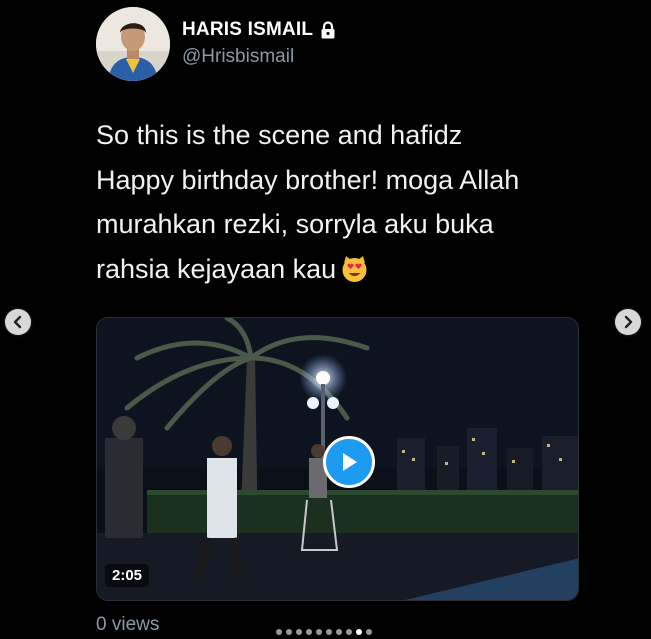 The image size is (651, 639). Describe the element at coordinates (279, 135) in the screenshot. I see `tweet-line: So this is the scene and hafidz` at that location.